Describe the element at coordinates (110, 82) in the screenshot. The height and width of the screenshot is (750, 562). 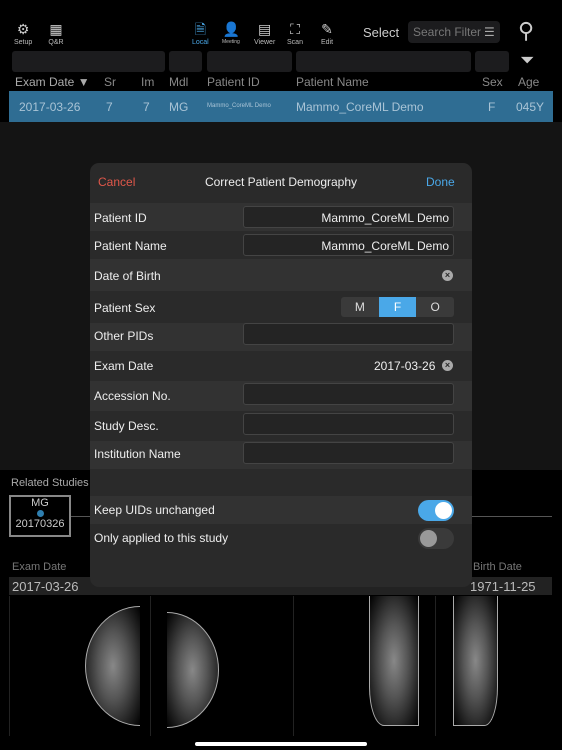
I see `col-sr: Sr` at that location.